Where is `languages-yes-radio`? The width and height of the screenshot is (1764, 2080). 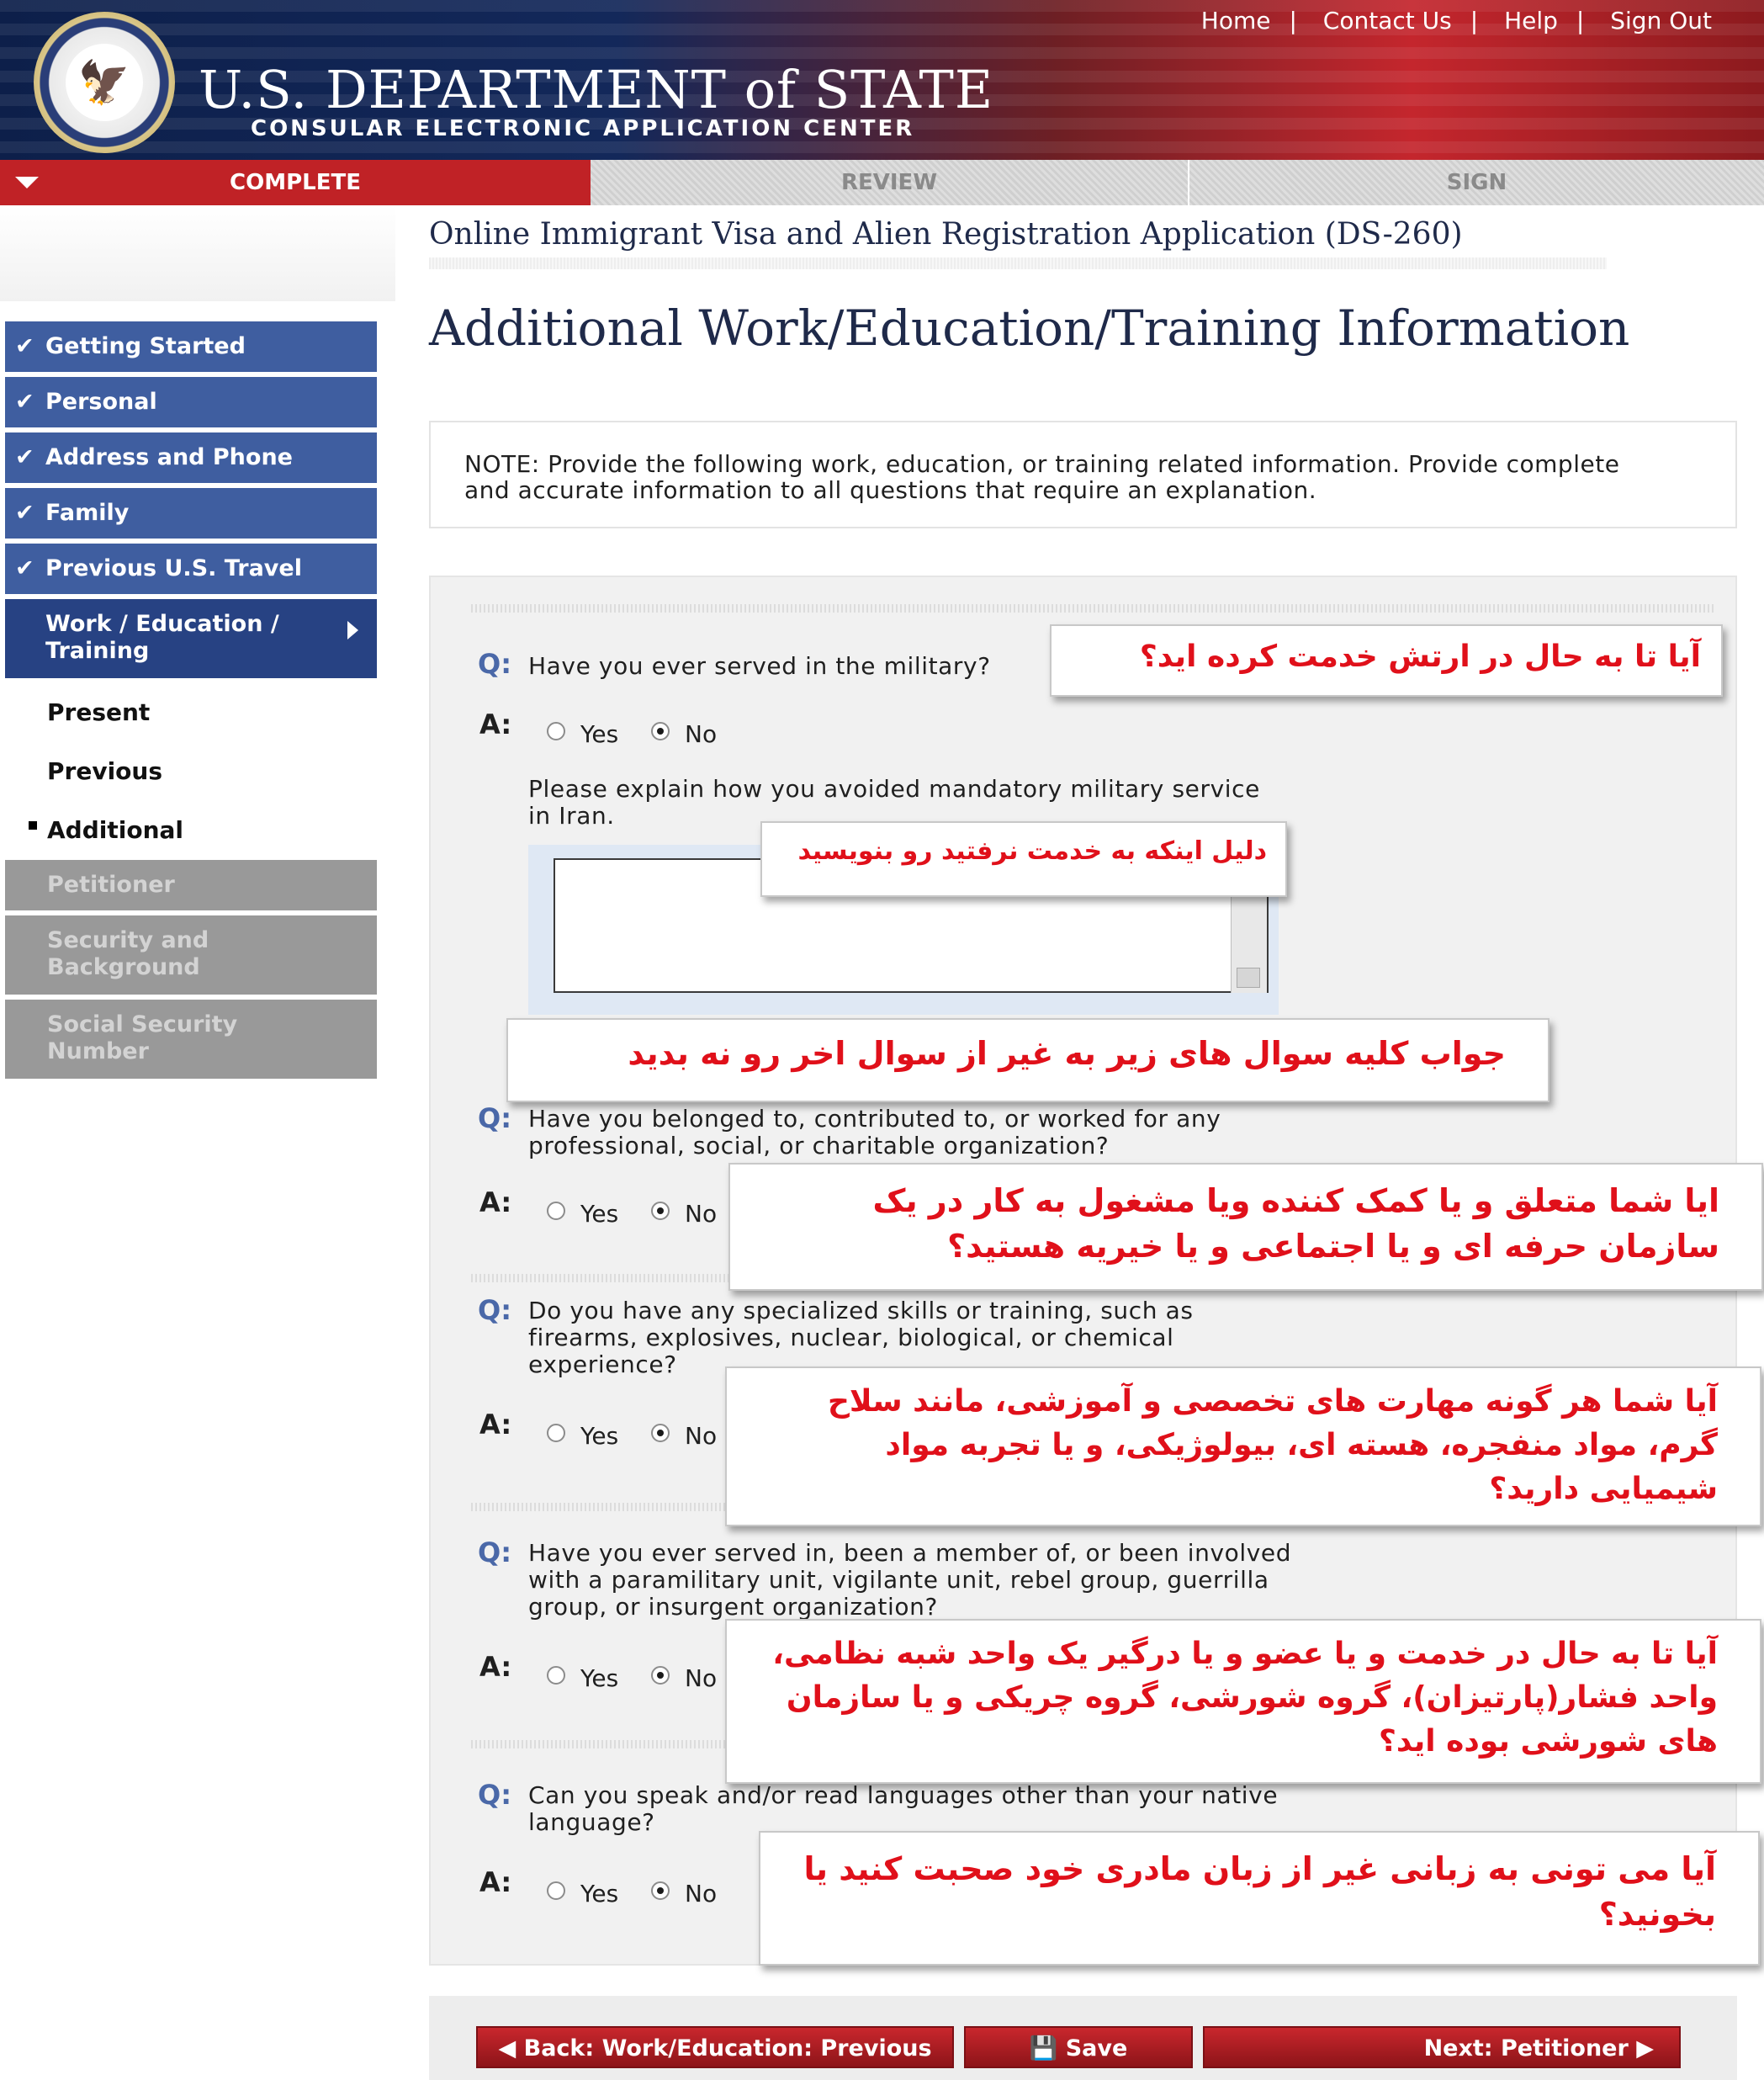
languages-yes-radio is located at coordinates (556, 1890).